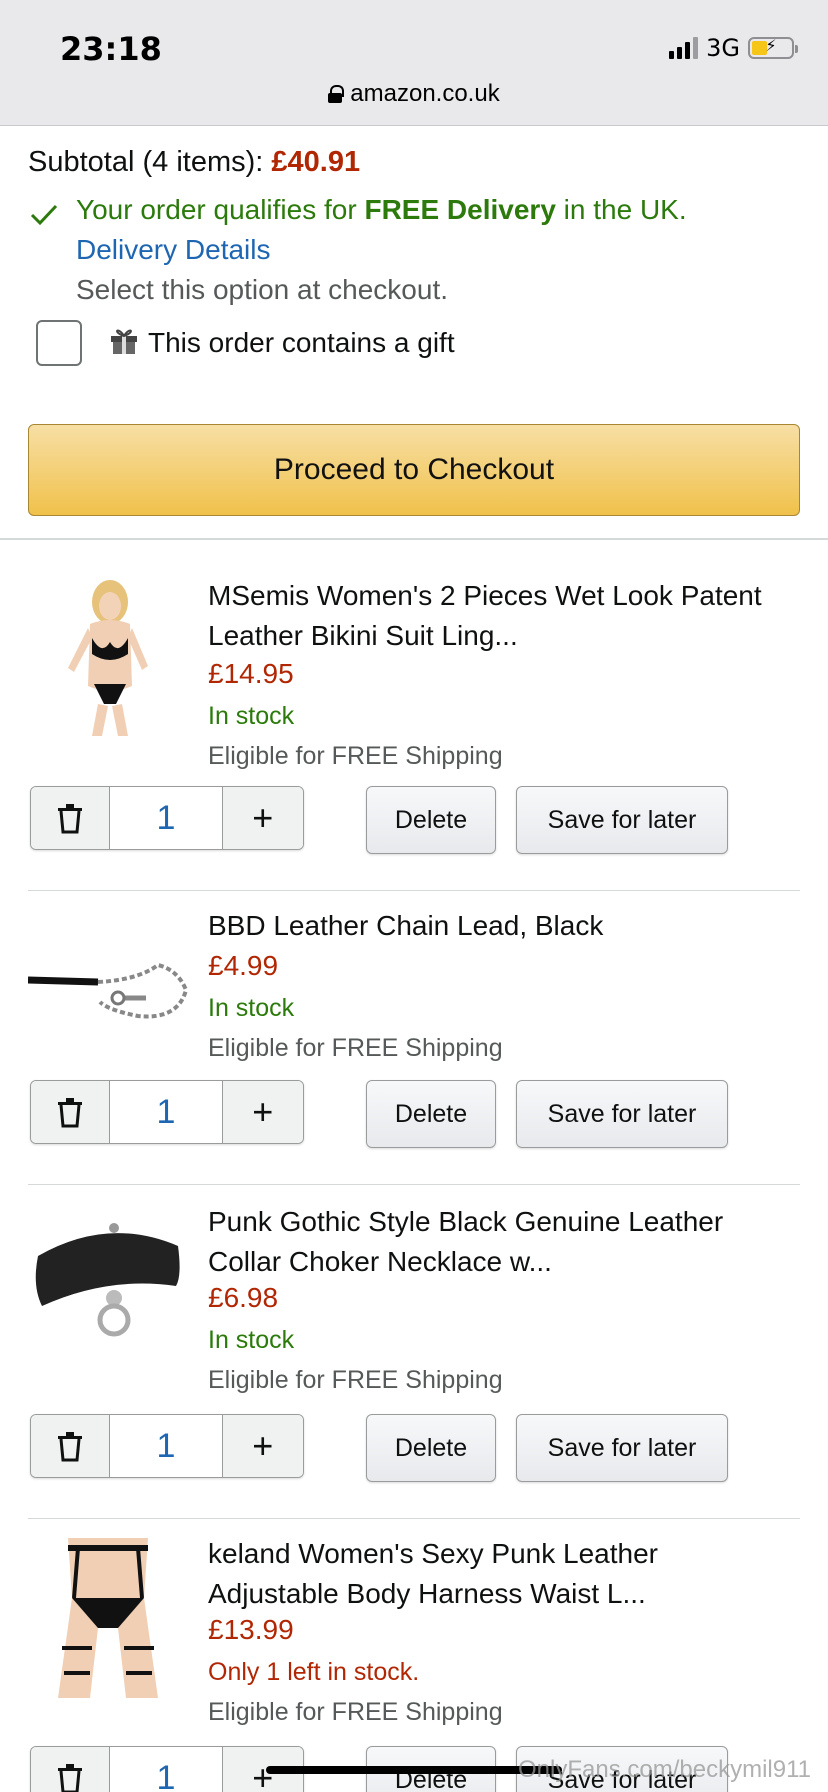  I want to click on product-title-line: BBD Leather Chain Lead, Black, so click(406, 925).